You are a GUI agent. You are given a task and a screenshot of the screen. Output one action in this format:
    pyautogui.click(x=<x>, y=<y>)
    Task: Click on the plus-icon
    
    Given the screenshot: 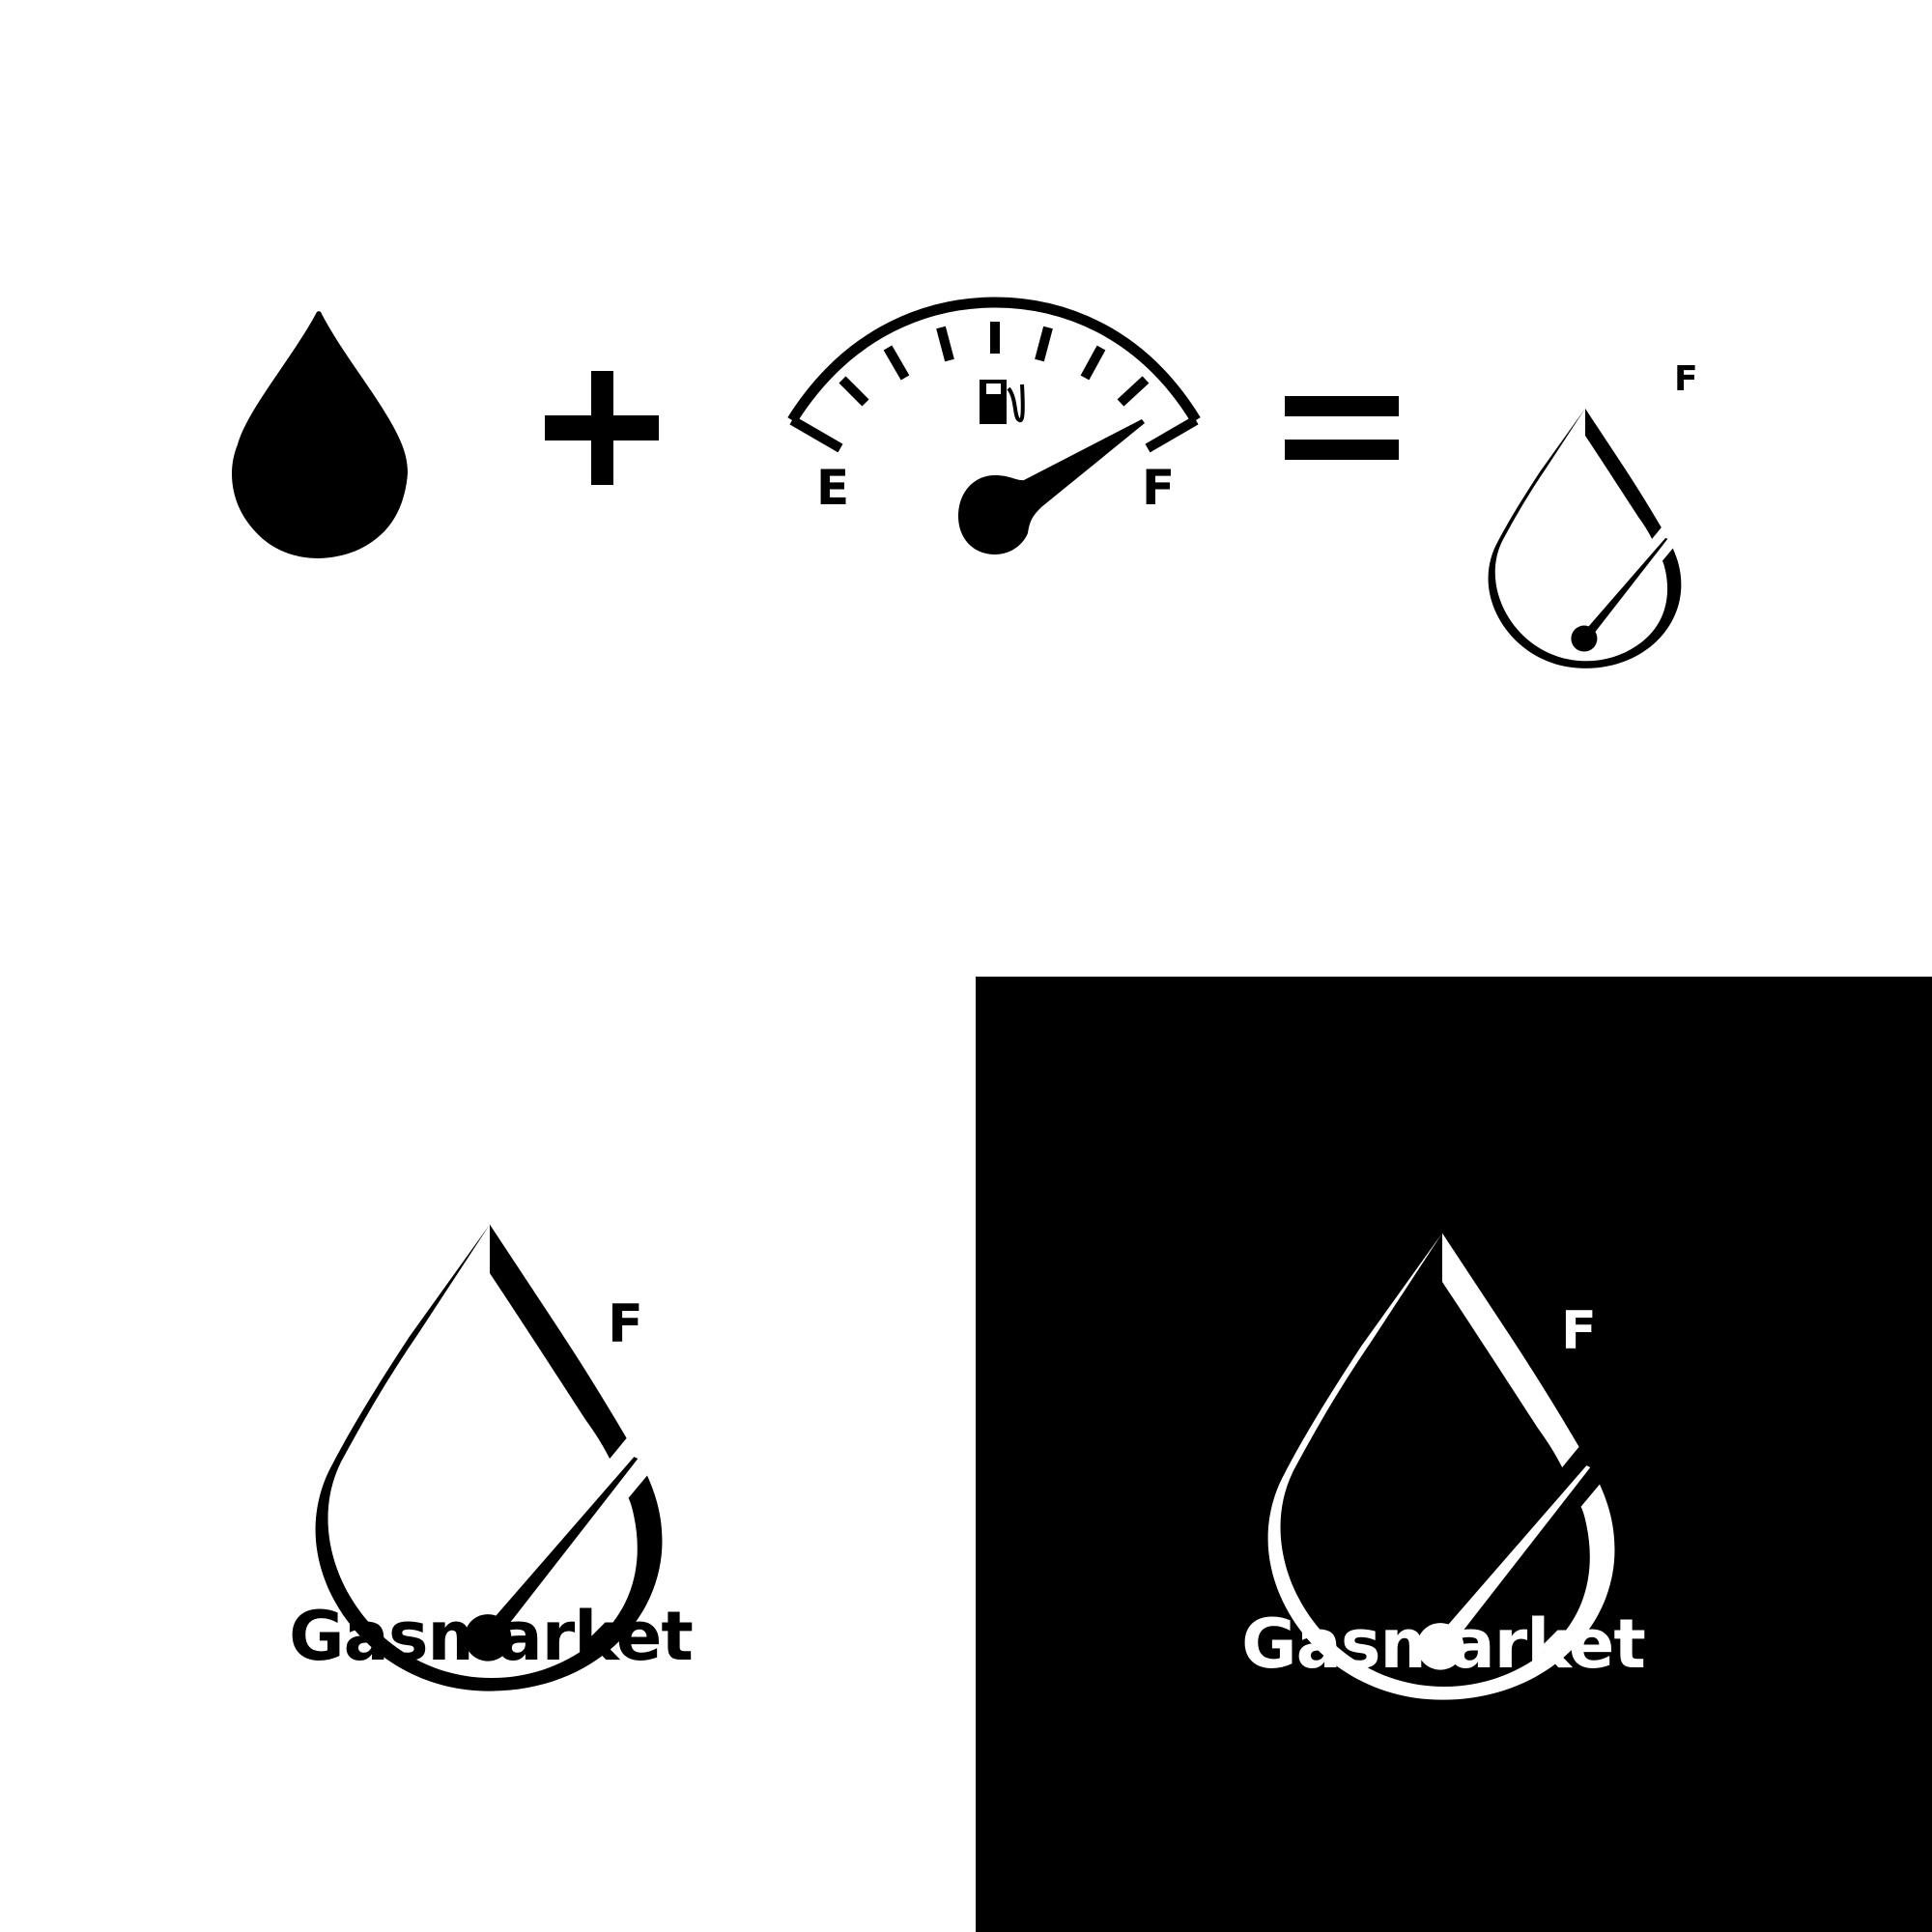 What is the action you would take?
    pyautogui.click(x=602, y=428)
    